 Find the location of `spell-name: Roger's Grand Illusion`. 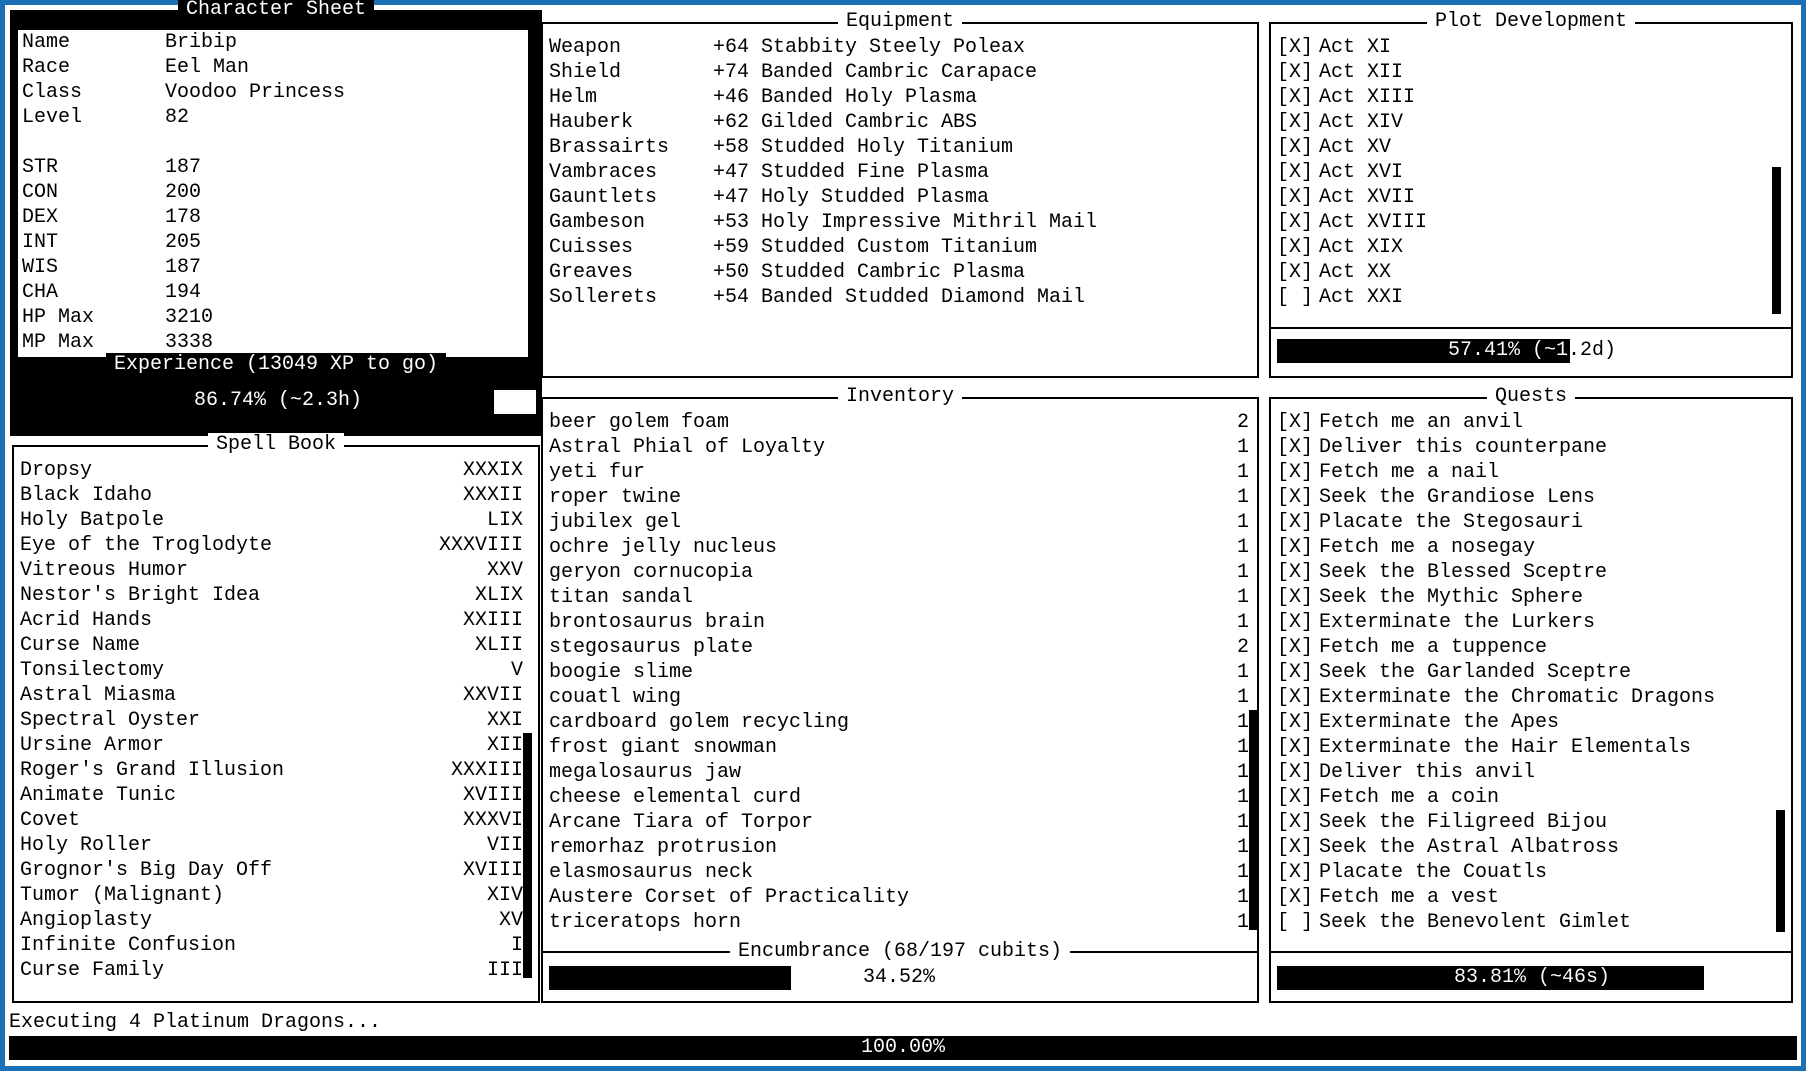

spell-name: Roger's Grand Illusion is located at coordinates (152, 770).